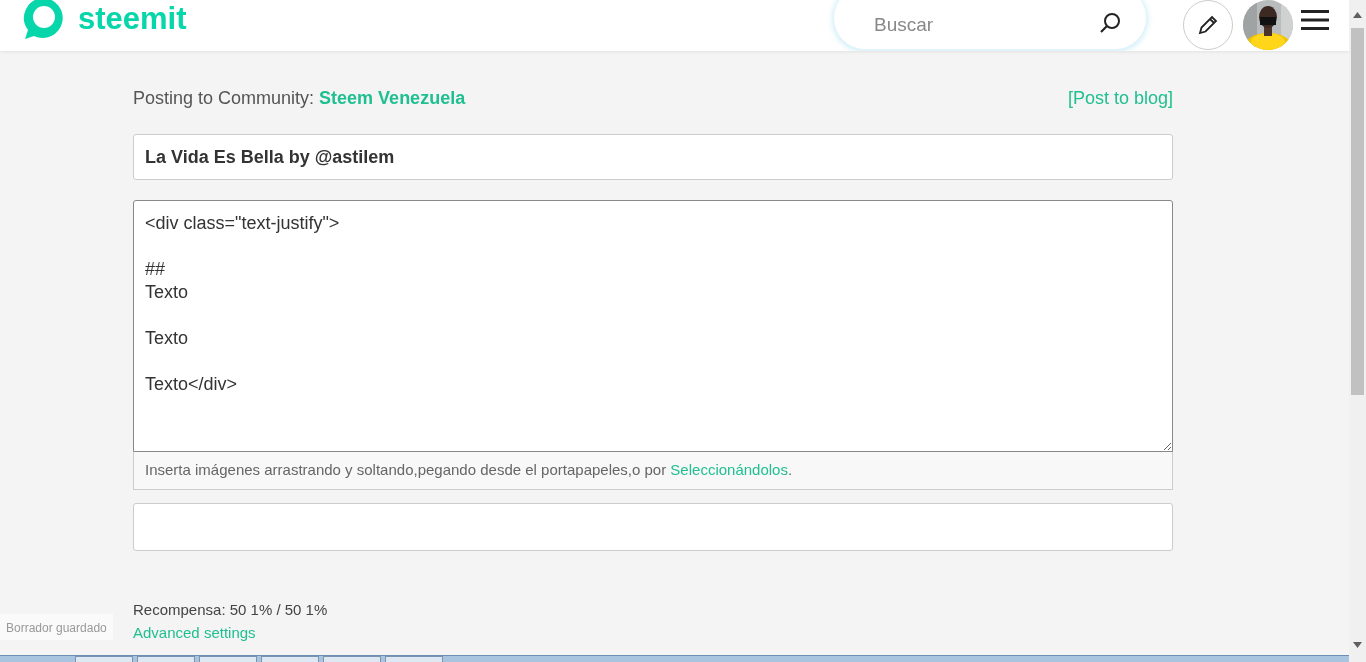 This screenshot has height=662, width=1366. Describe the element at coordinates (1357, 211) in the screenshot. I see `scrollbar-thumb` at that location.